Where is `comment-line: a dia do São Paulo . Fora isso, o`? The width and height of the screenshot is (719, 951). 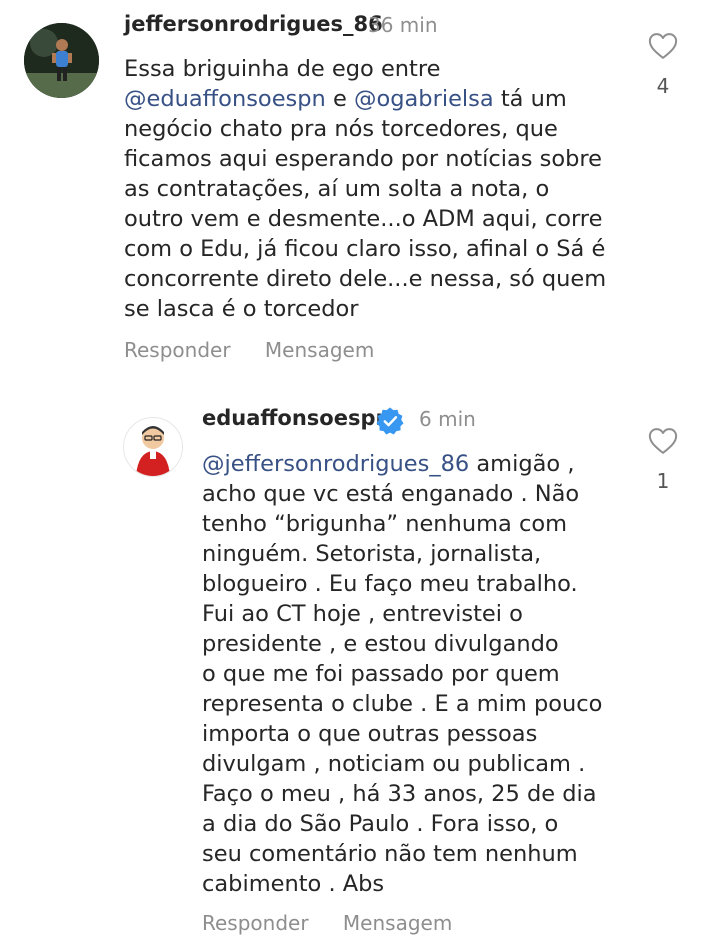
comment-line: a dia do São Paulo . Fora isso, o is located at coordinates (380, 824).